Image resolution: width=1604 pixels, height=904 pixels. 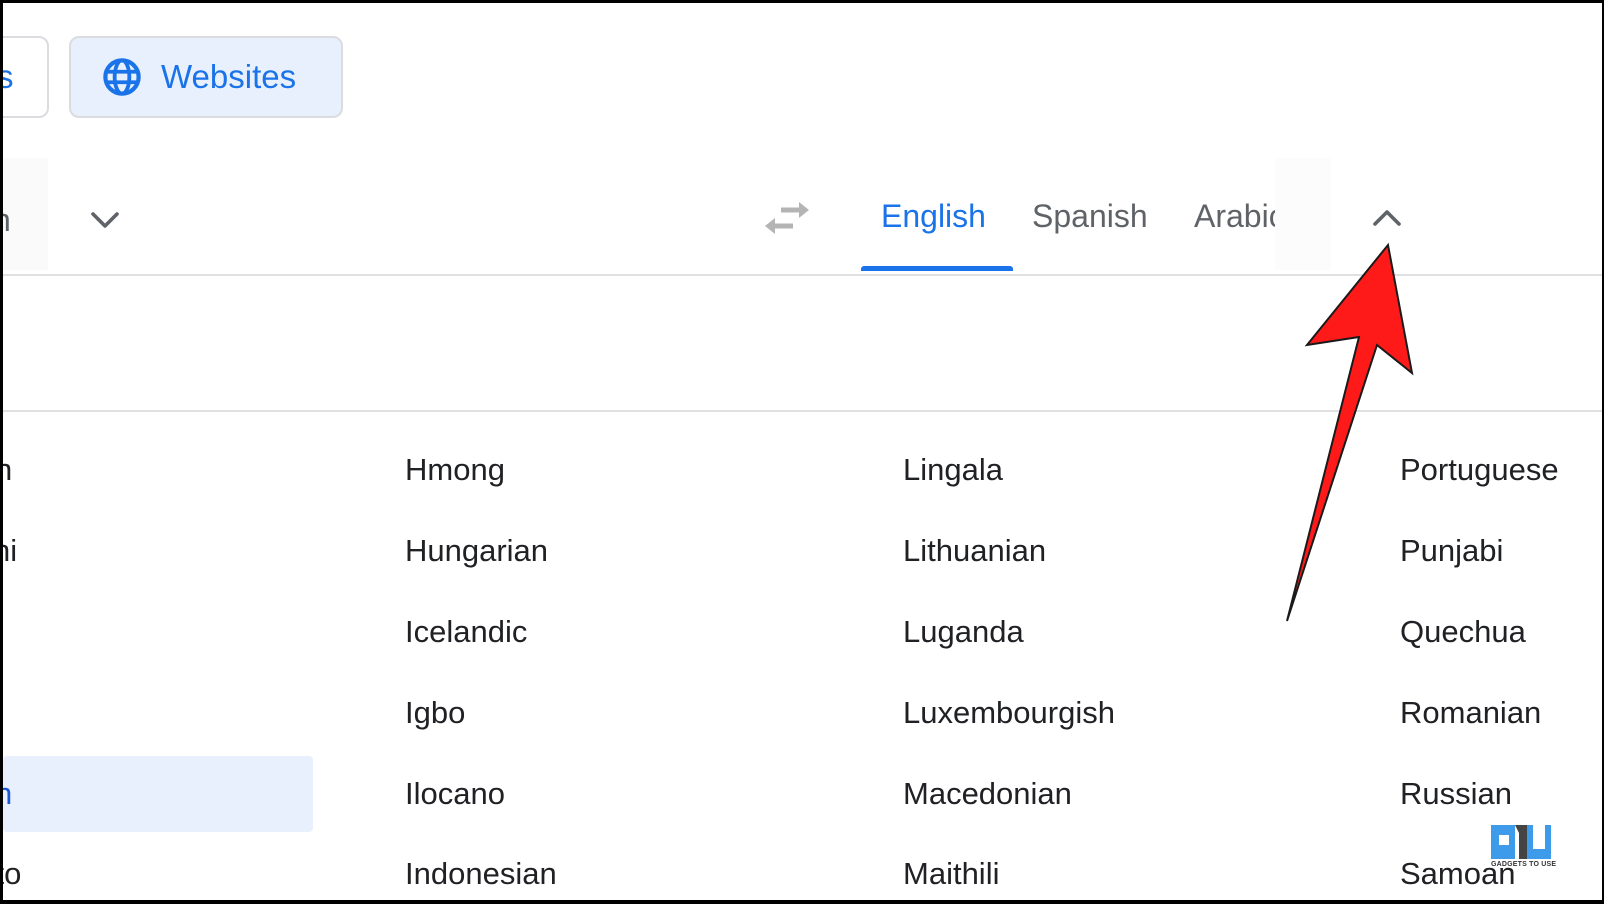 What do you see at coordinates (1239, 216) in the screenshot?
I see `tab-arabic: Arabic` at bounding box center [1239, 216].